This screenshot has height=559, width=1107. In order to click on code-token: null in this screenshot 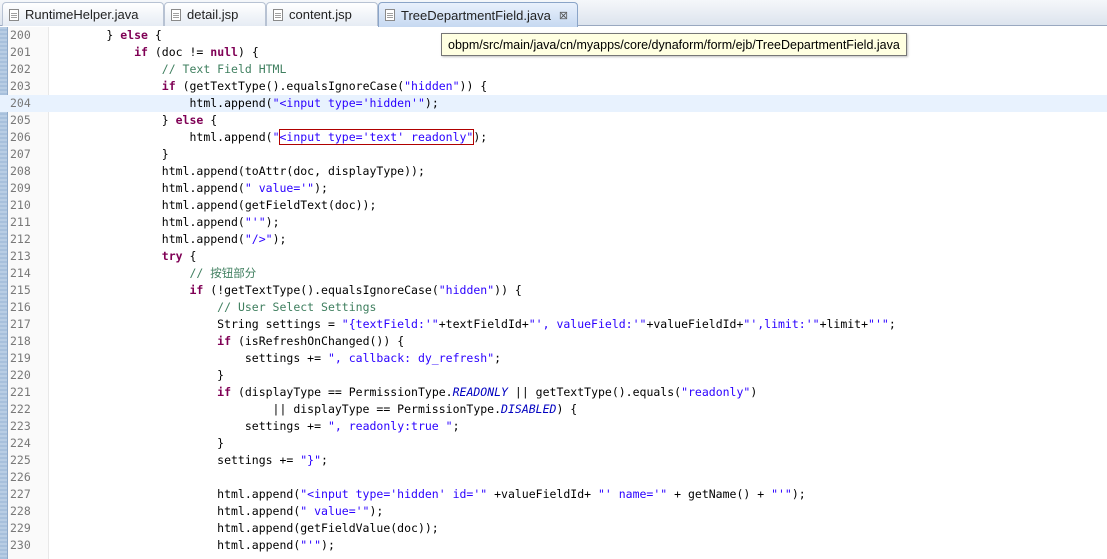, I will do `click(224, 52)`.